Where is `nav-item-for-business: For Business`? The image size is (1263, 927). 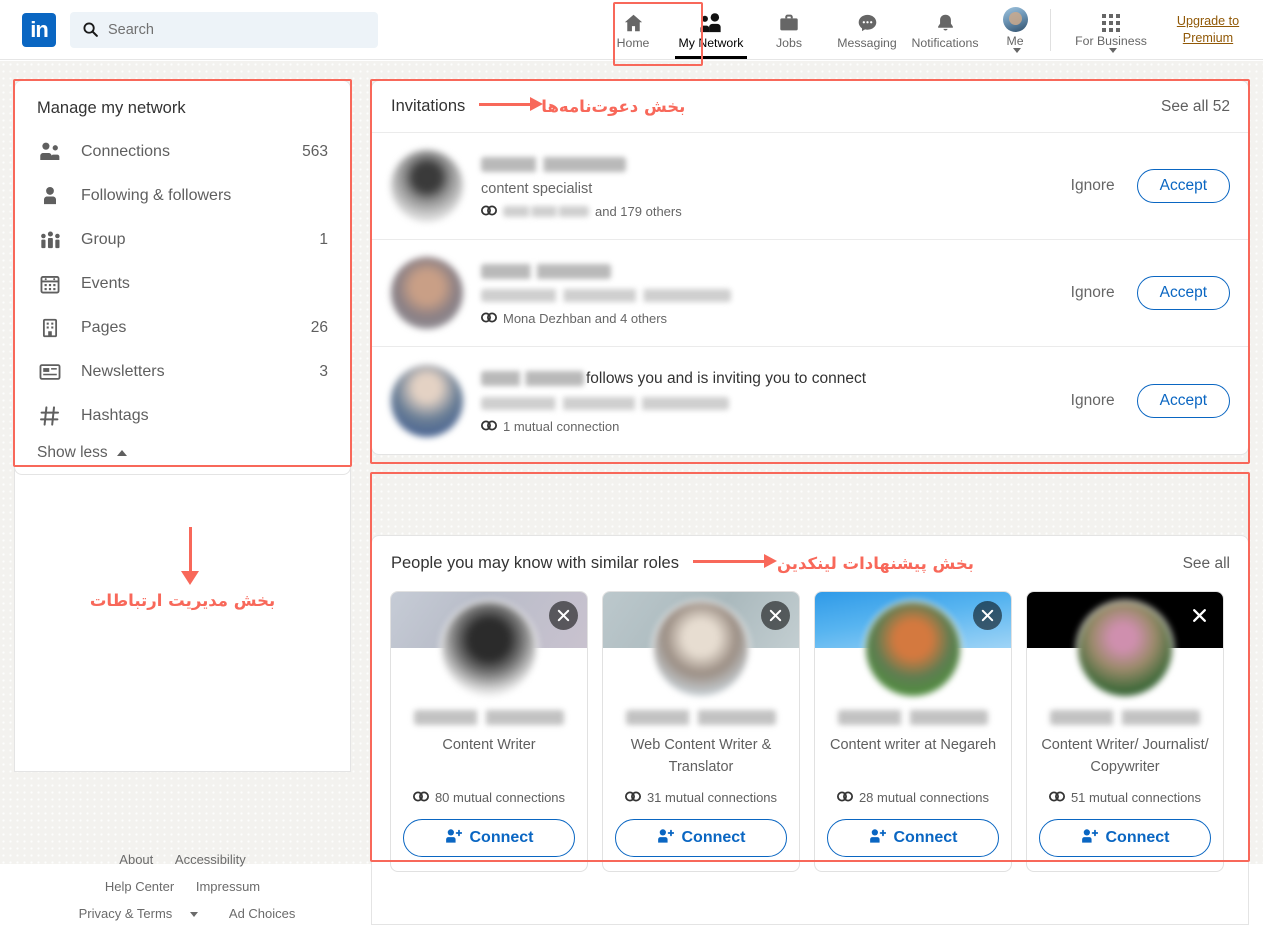
nav-item-for-business: For Business is located at coordinates (1111, 30).